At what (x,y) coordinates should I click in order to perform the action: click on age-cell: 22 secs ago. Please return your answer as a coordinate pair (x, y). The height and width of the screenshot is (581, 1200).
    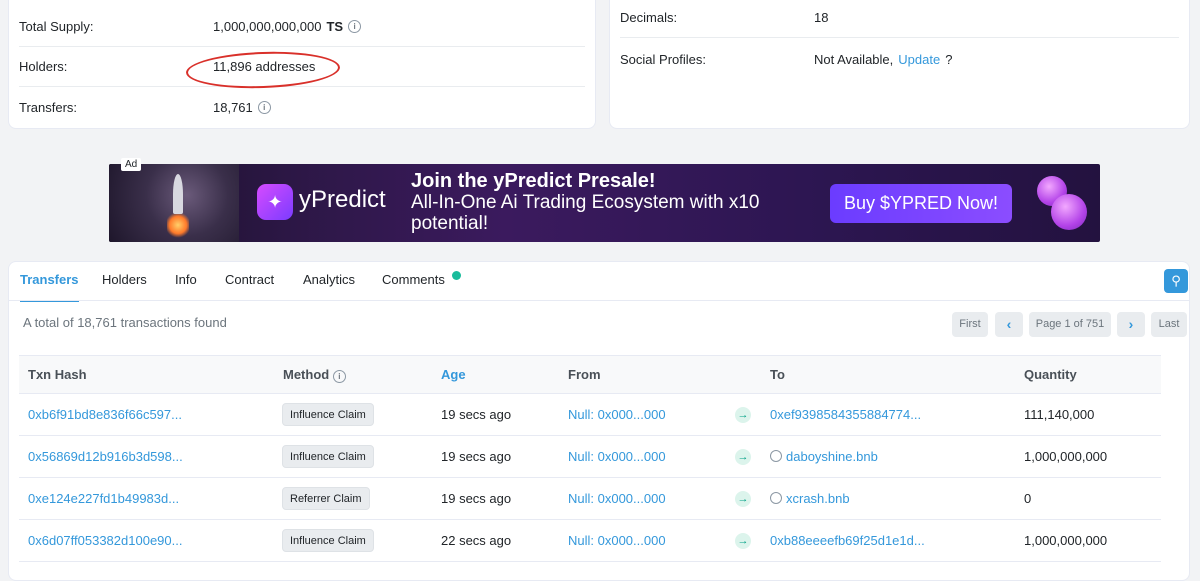
    Looking at the image, I should click on (476, 540).